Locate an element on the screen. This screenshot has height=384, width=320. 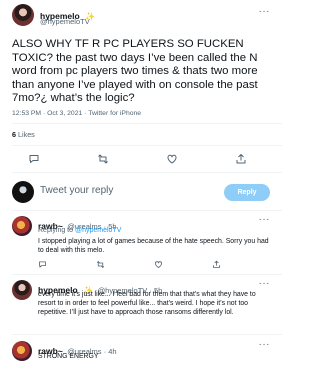
replying-to: Replying to @hypemeloTV is located at coordinates (79, 230).